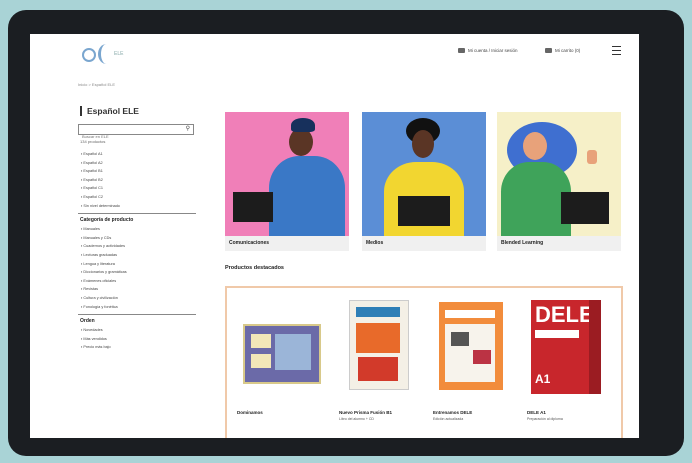 This screenshot has width=692, height=463. Describe the element at coordinates (250, 412) in the screenshot. I see `product-title: Dominamos` at that location.